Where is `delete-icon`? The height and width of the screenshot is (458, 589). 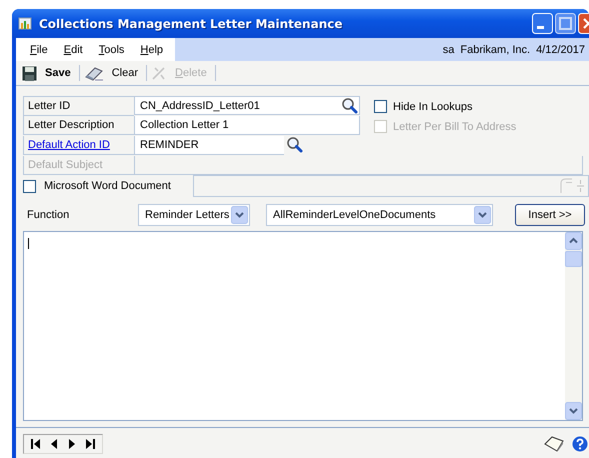
delete-icon is located at coordinates (159, 73).